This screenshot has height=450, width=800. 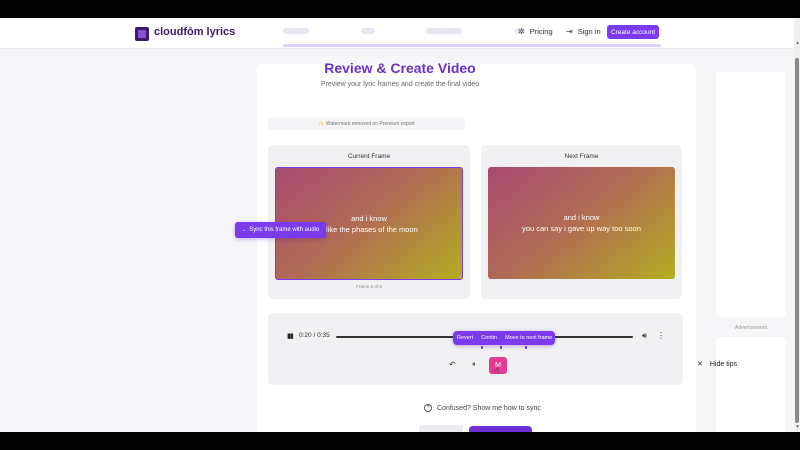 What do you see at coordinates (482, 347) in the screenshot?
I see `tip-pointer-revert` at bounding box center [482, 347].